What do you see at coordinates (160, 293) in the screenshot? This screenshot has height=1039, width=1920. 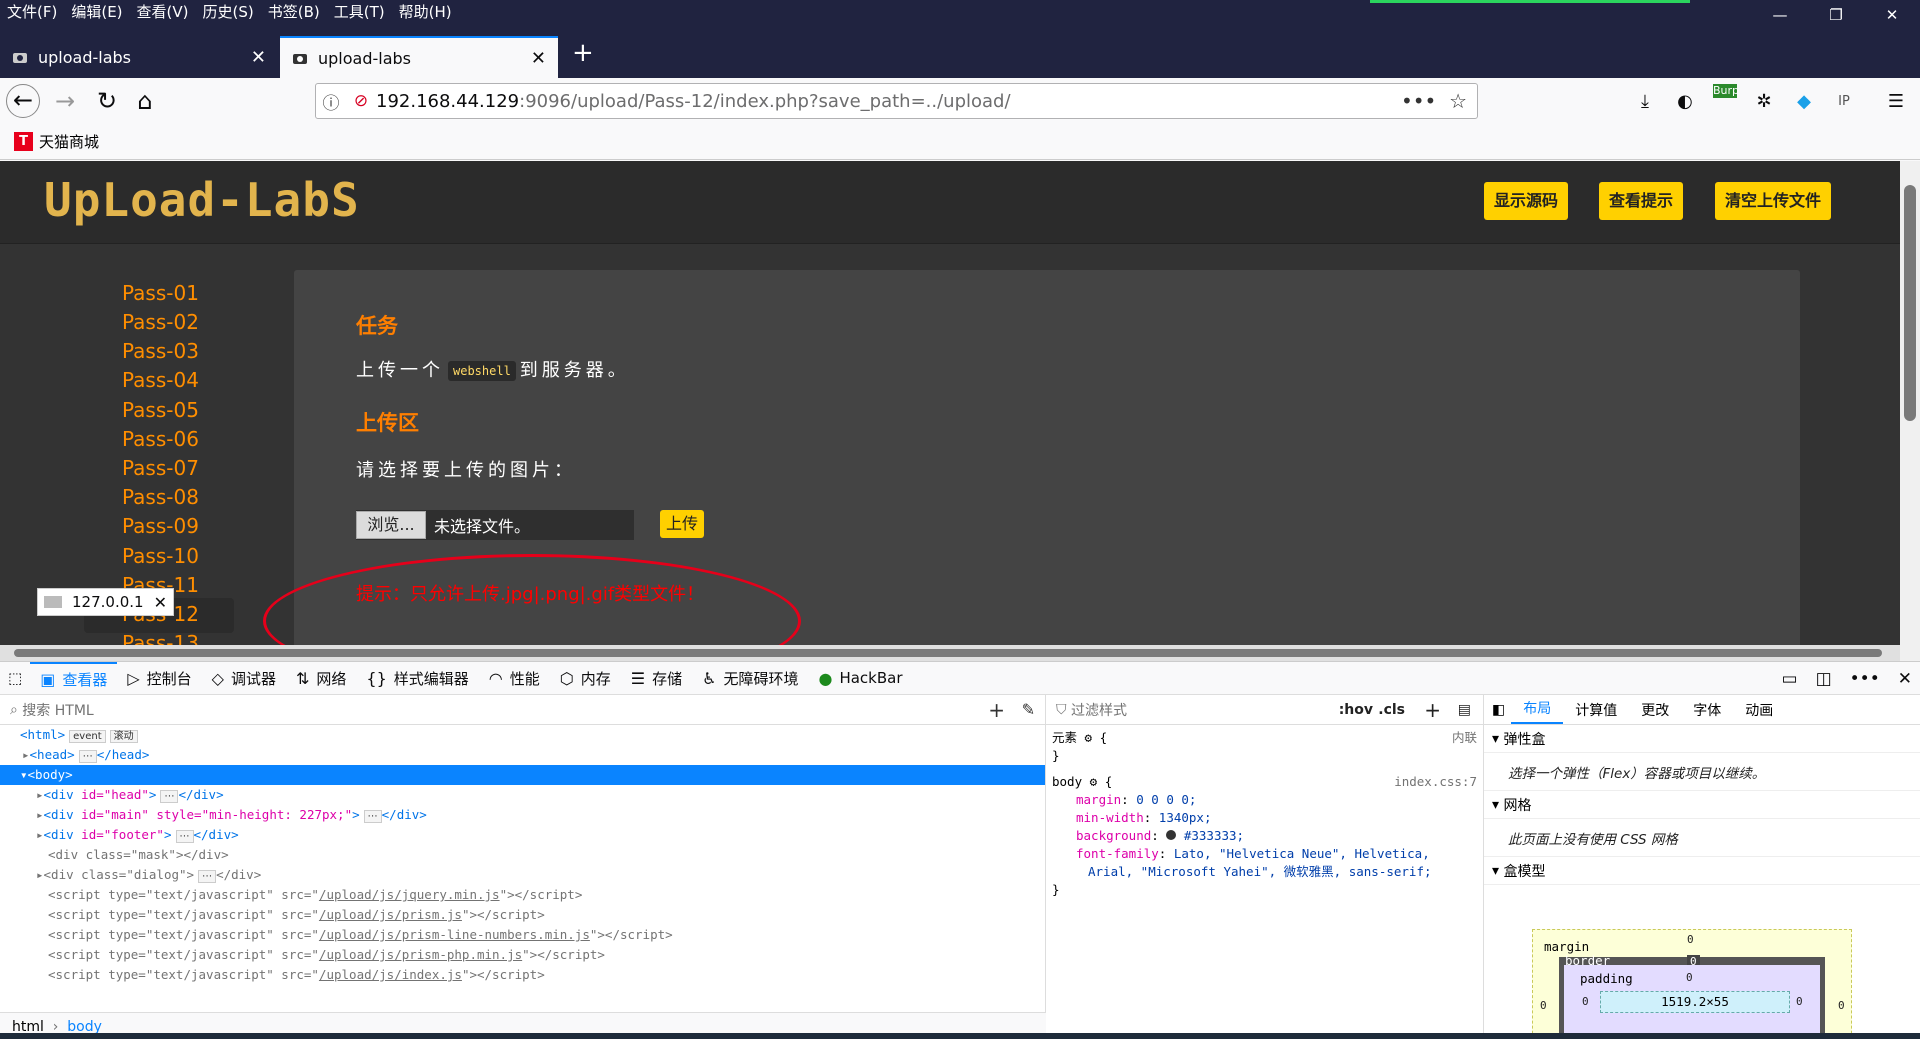 I see `sidebar-item-pass-01: Pass-01` at bounding box center [160, 293].